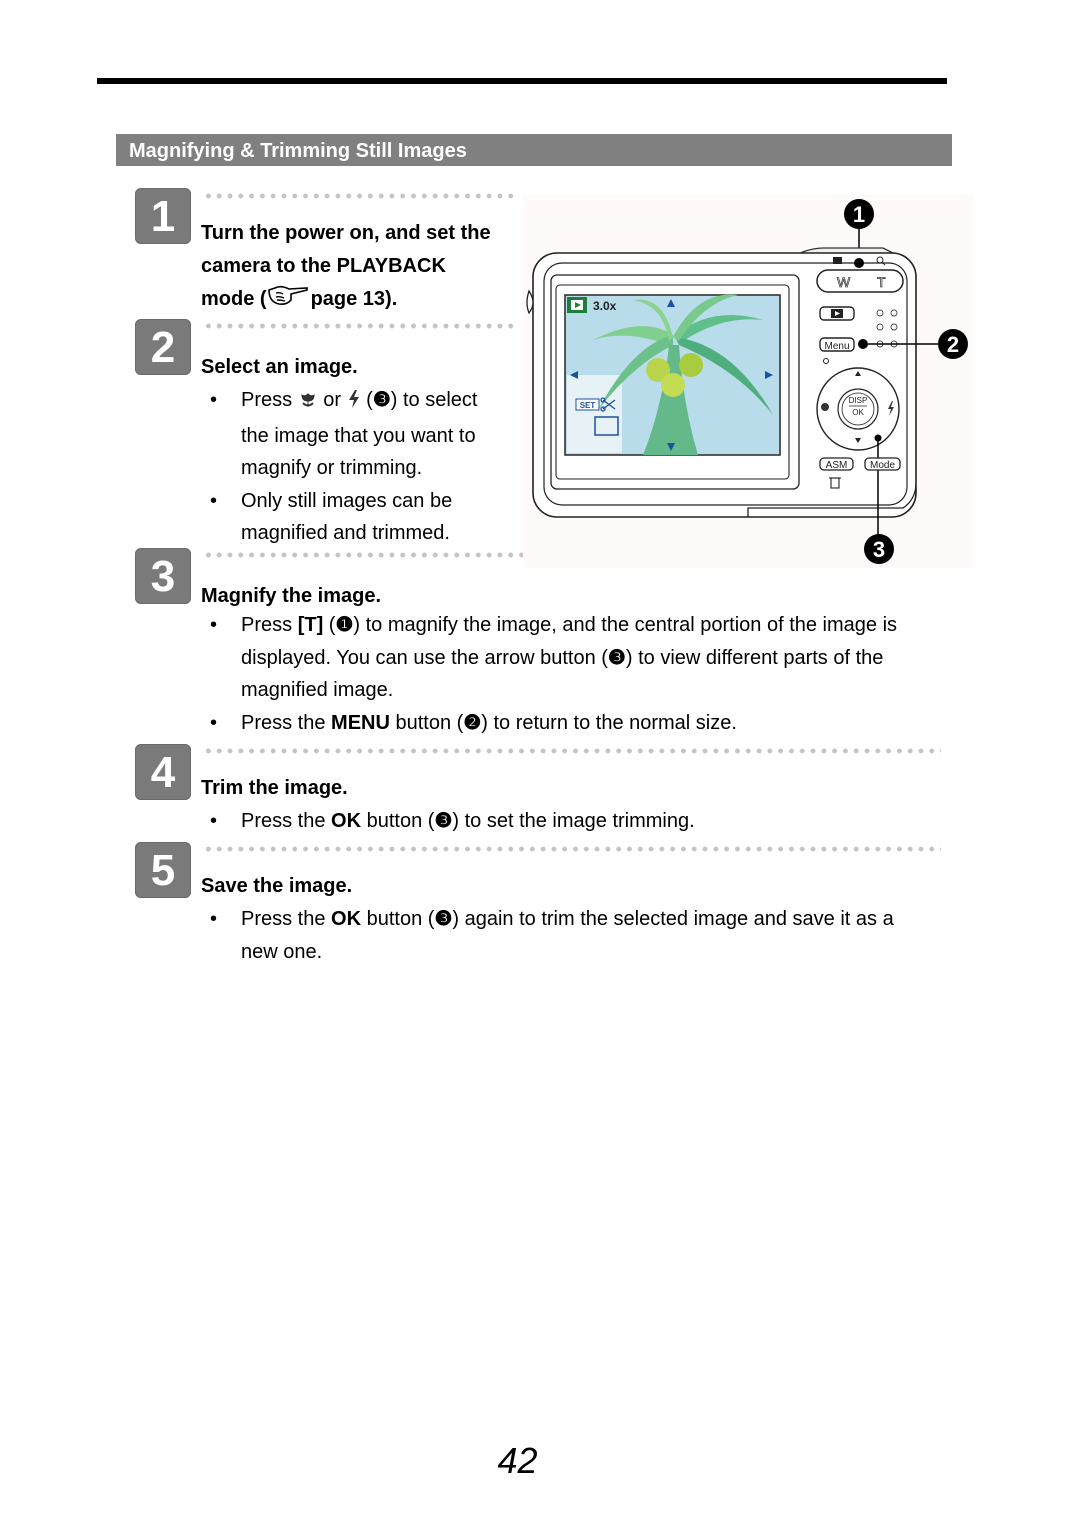  Describe the element at coordinates (363, 555) in the screenshot. I see `step-3-divider` at that location.